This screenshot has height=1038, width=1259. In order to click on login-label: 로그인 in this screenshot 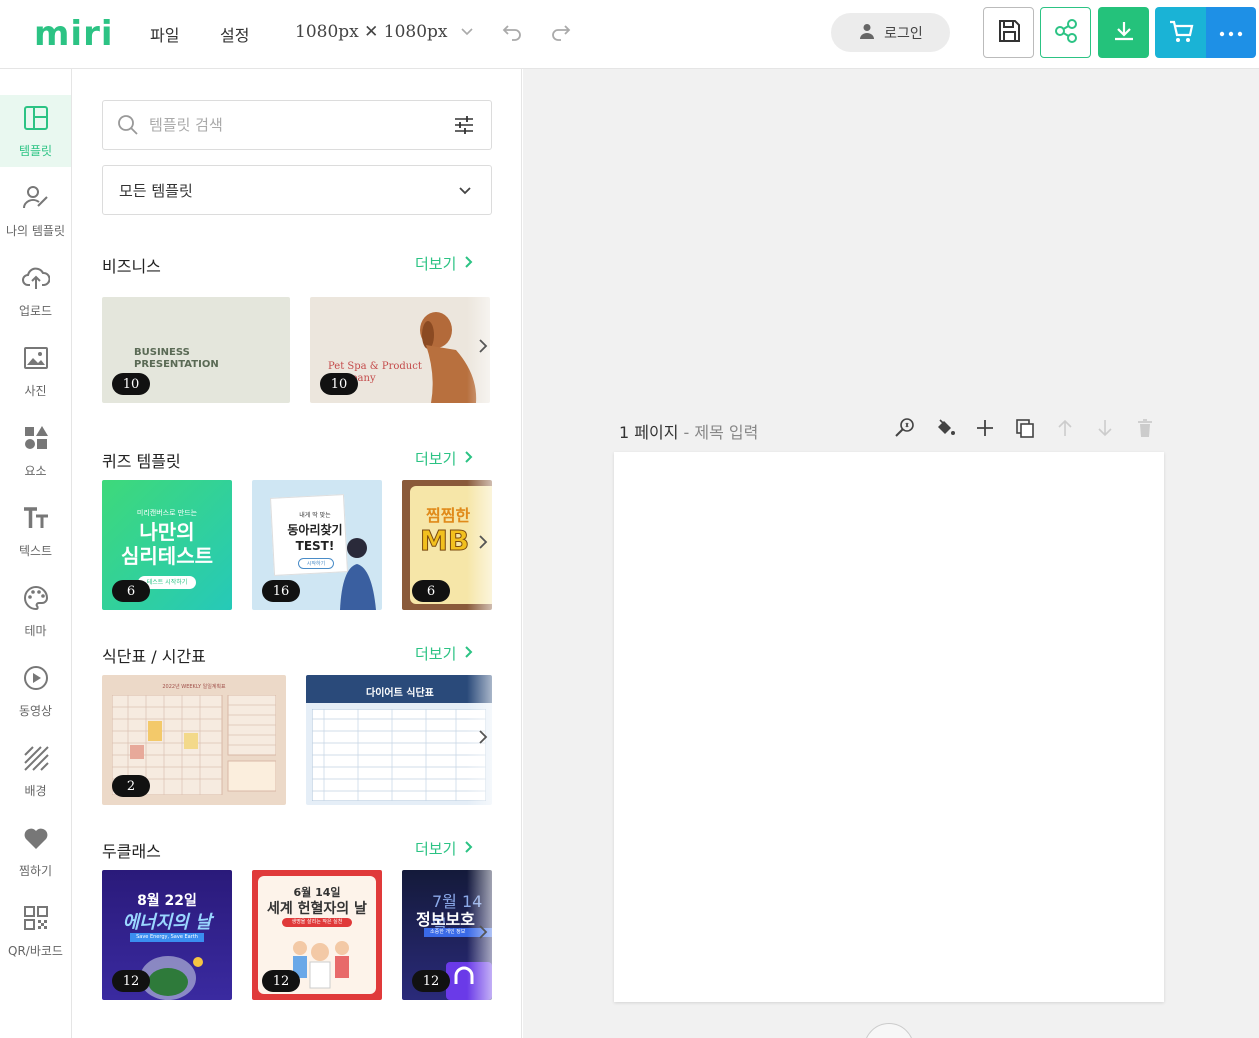, I will do `click(903, 33)`.